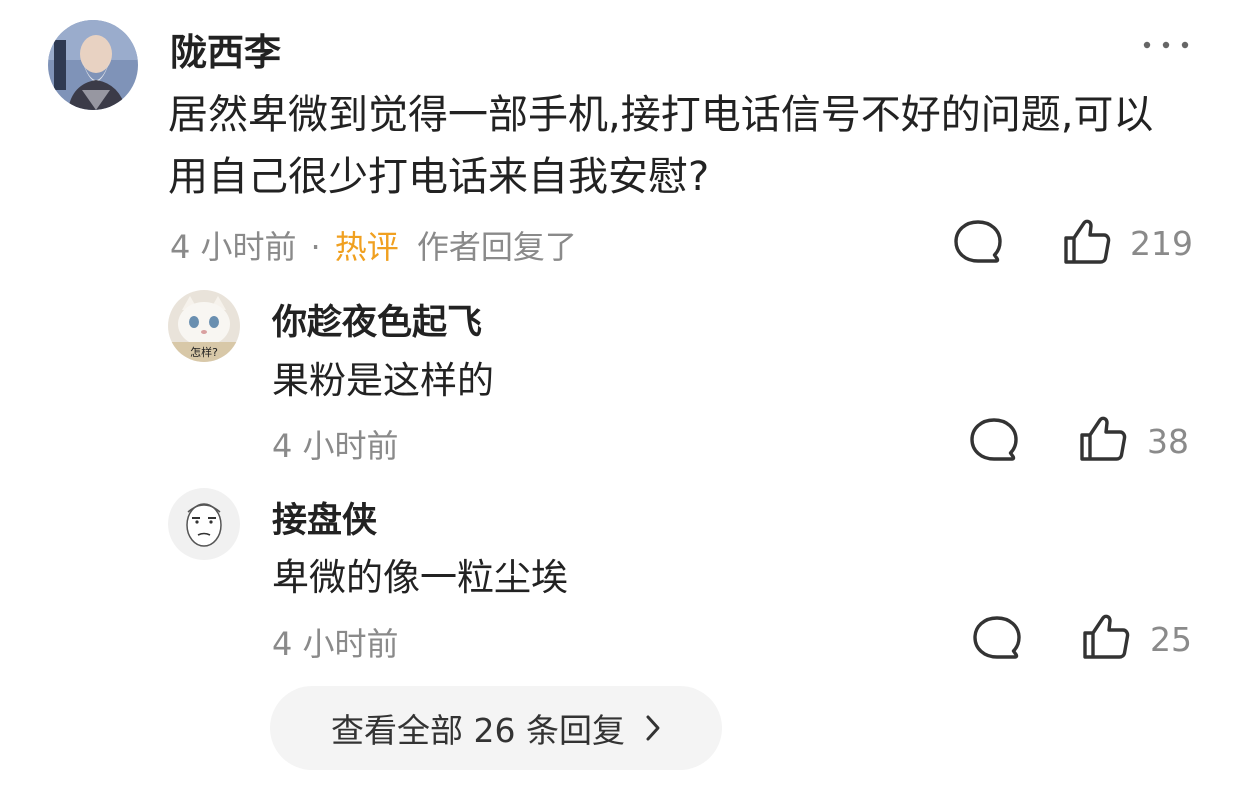 This screenshot has height=800, width=1242. I want to click on main-comment-time: 4 小时前, so click(233, 247).